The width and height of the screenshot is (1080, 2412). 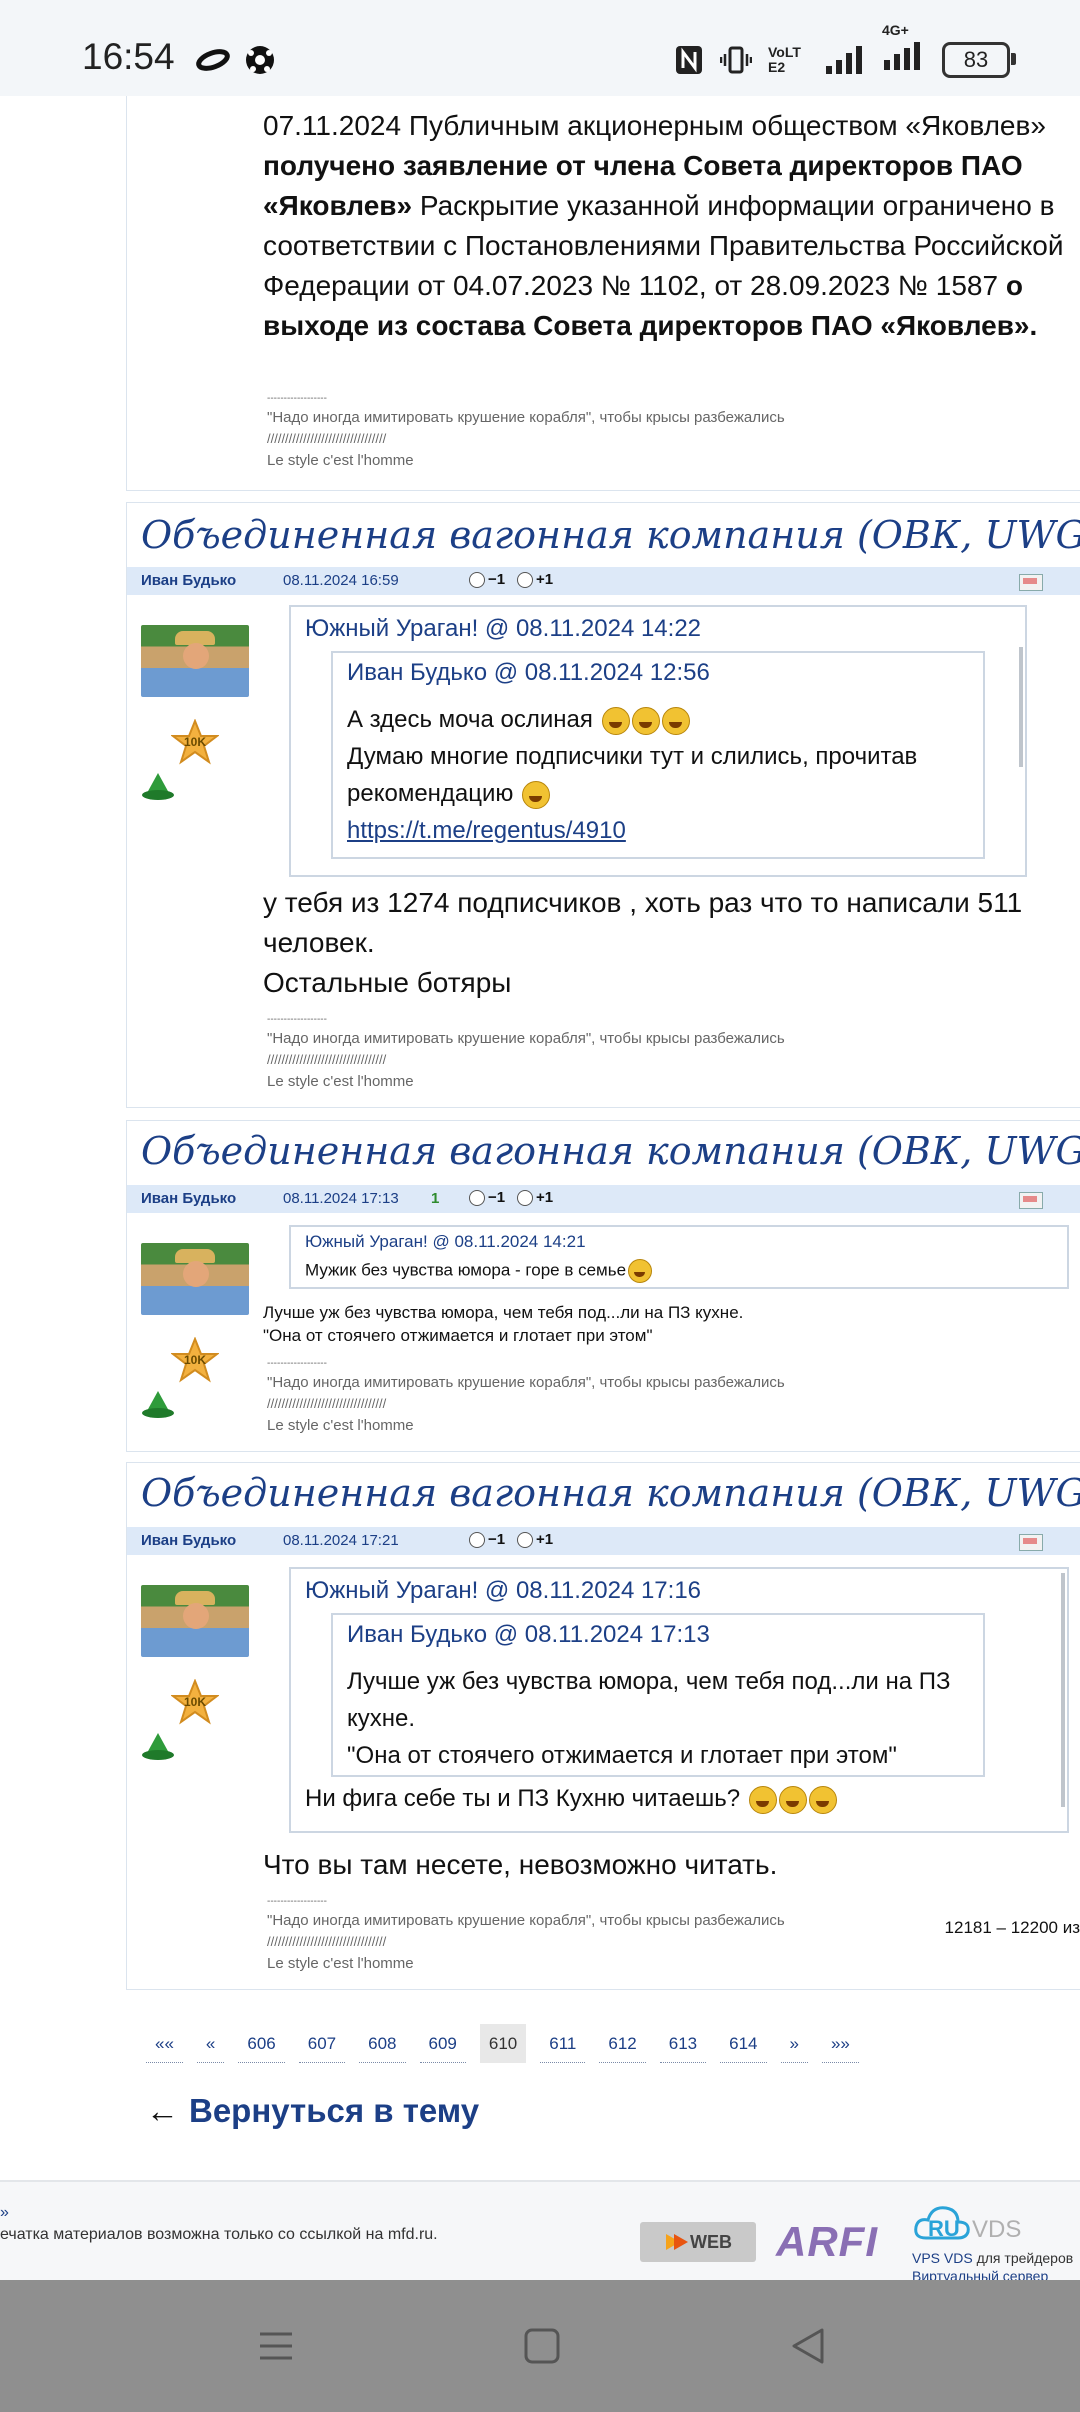 I want to click on pagination: «« « 606 607 608 609 610 611 612 613 614»»», so click(x=509, y=2043).